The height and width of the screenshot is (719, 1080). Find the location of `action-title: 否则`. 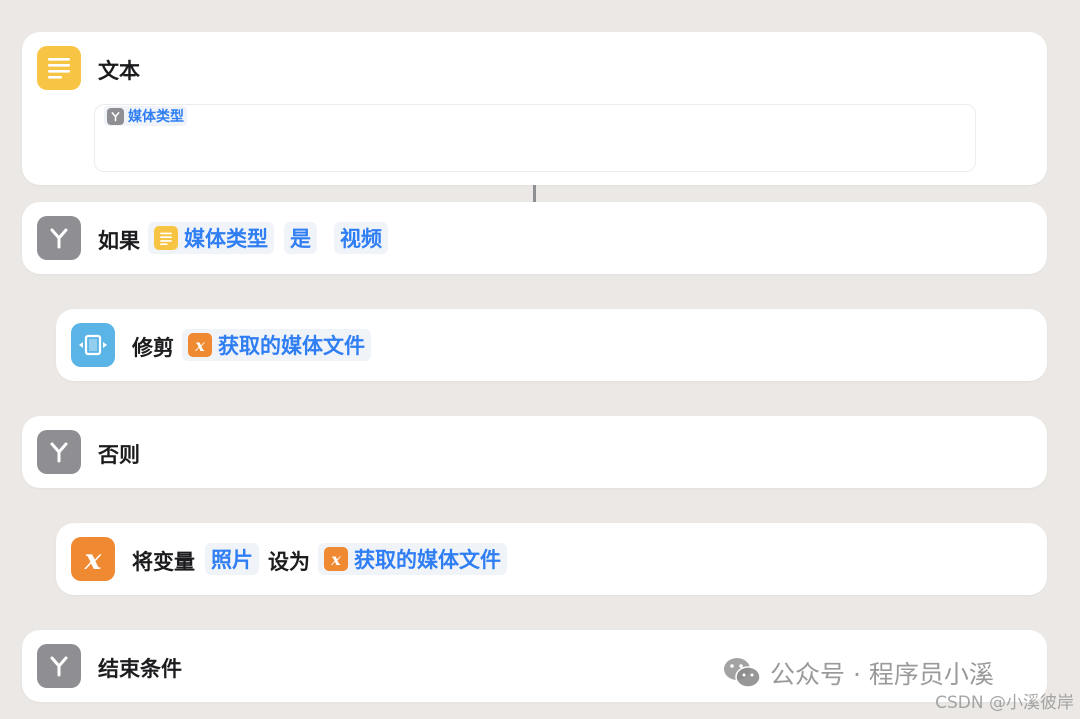

action-title: 否则 is located at coordinates (119, 455).